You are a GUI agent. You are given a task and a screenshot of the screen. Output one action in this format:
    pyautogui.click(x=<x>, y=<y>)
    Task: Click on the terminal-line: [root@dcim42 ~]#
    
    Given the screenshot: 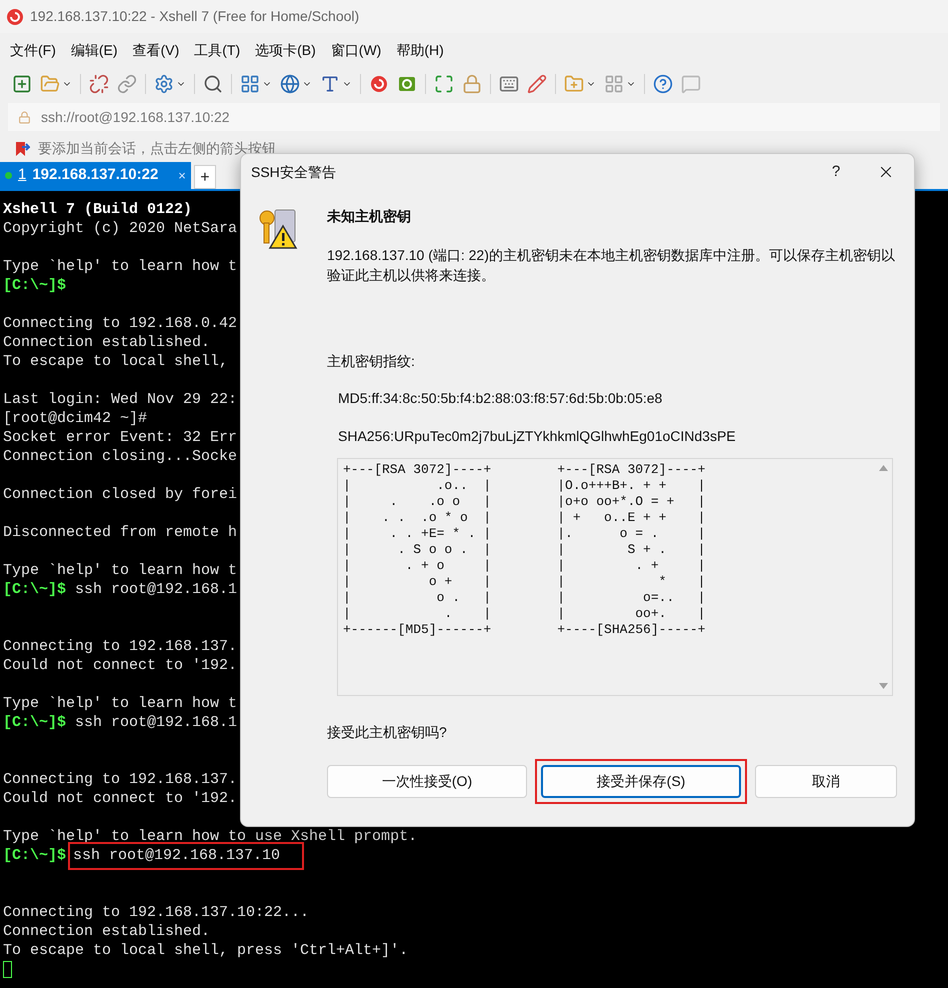 What is the action you would take?
    pyautogui.click(x=75, y=418)
    